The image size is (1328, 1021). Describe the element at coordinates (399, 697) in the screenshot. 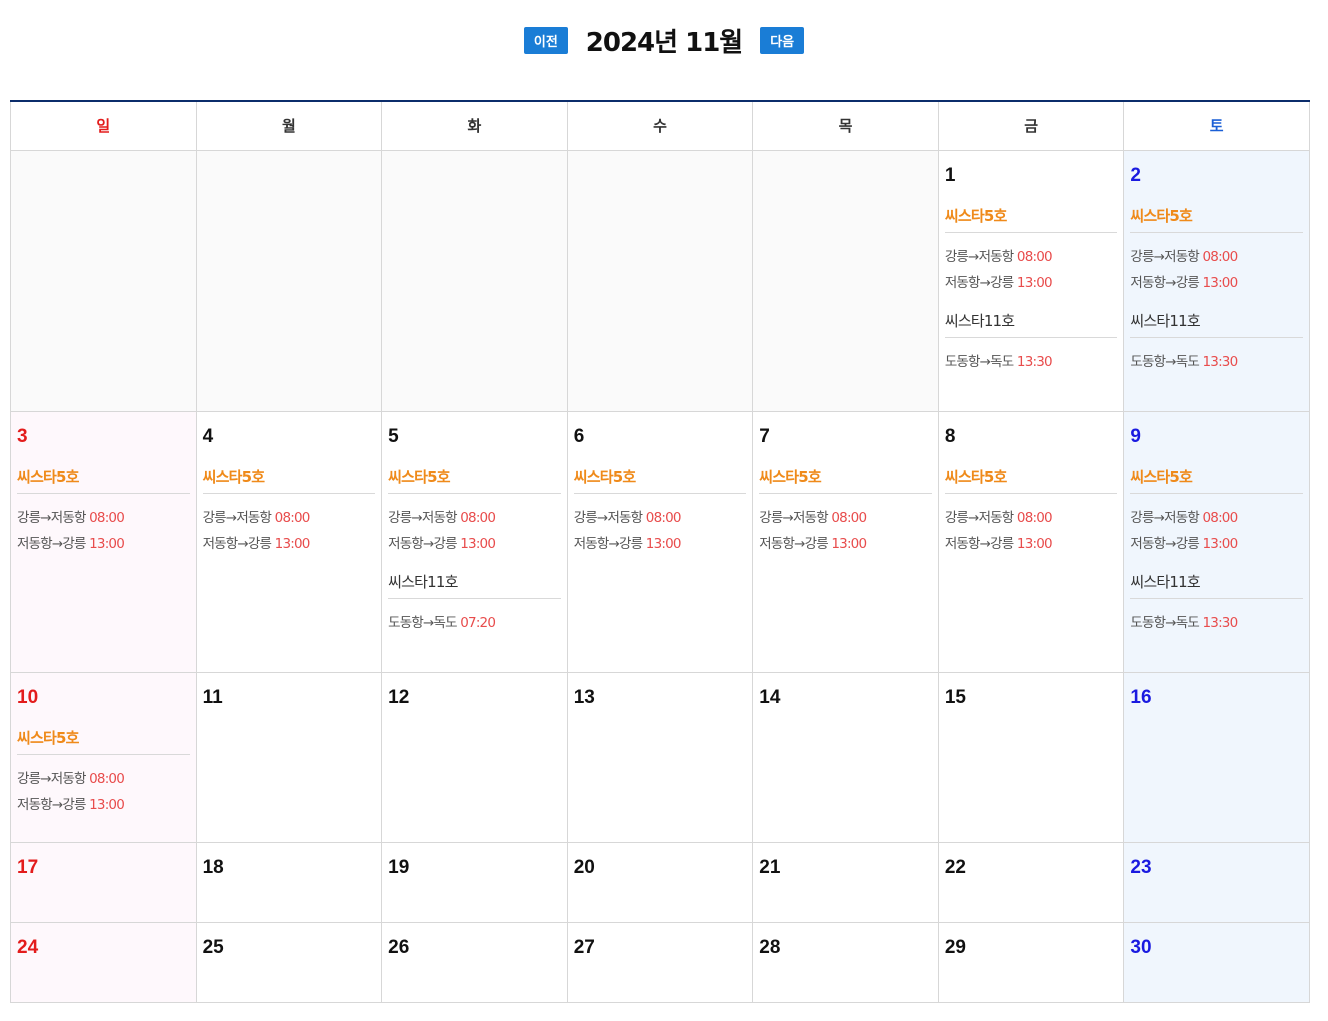

I see `day-number: 12` at that location.